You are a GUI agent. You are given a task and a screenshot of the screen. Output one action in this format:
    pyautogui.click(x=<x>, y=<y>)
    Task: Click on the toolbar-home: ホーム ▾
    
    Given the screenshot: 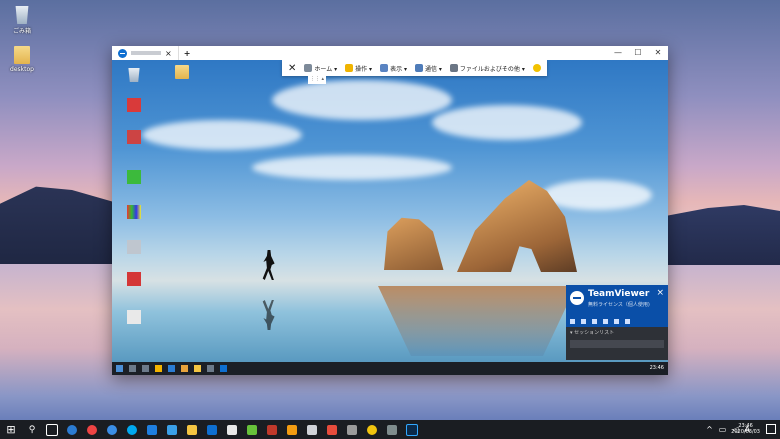 What is the action you would take?
    pyautogui.click(x=320, y=68)
    